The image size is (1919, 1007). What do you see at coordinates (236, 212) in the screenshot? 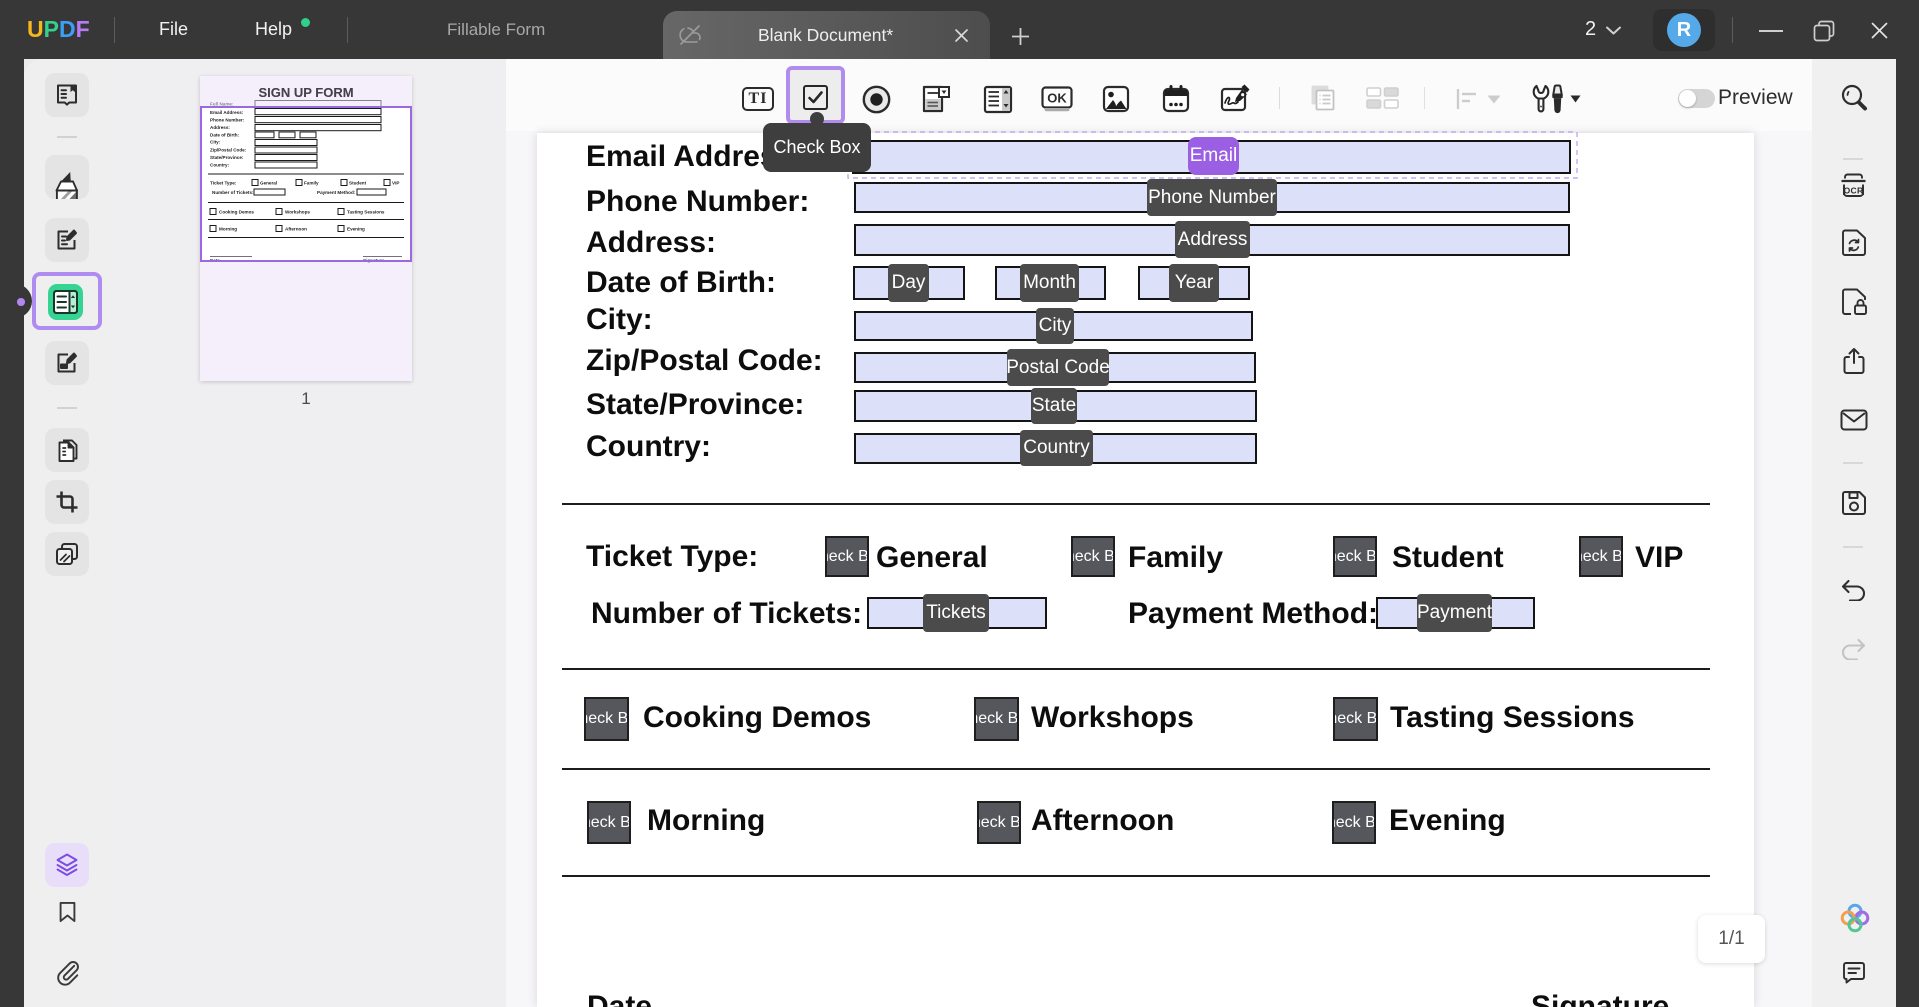
I see `svg-text: Cooking Demos` at bounding box center [236, 212].